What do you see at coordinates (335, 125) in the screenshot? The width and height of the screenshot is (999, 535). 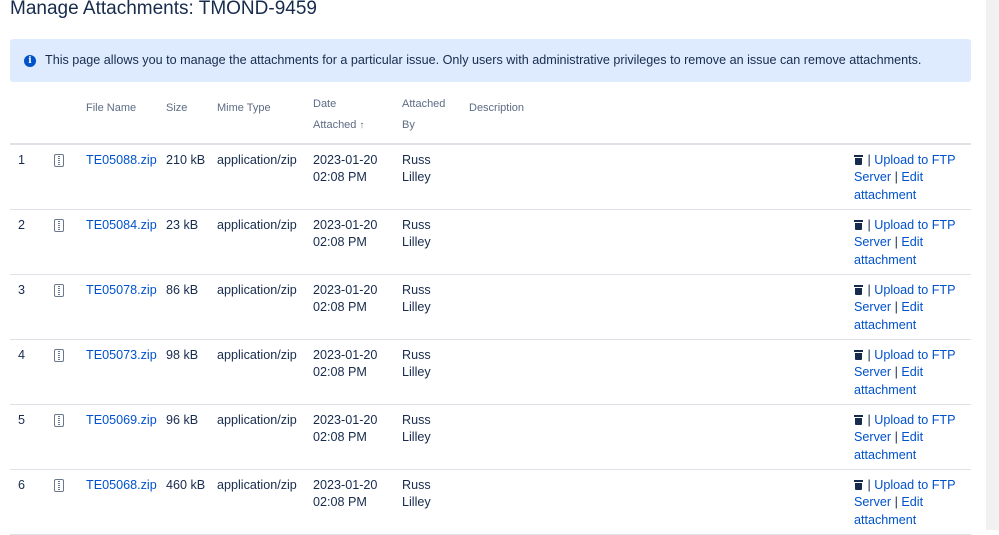 I see `header-date-line2: Attached` at bounding box center [335, 125].